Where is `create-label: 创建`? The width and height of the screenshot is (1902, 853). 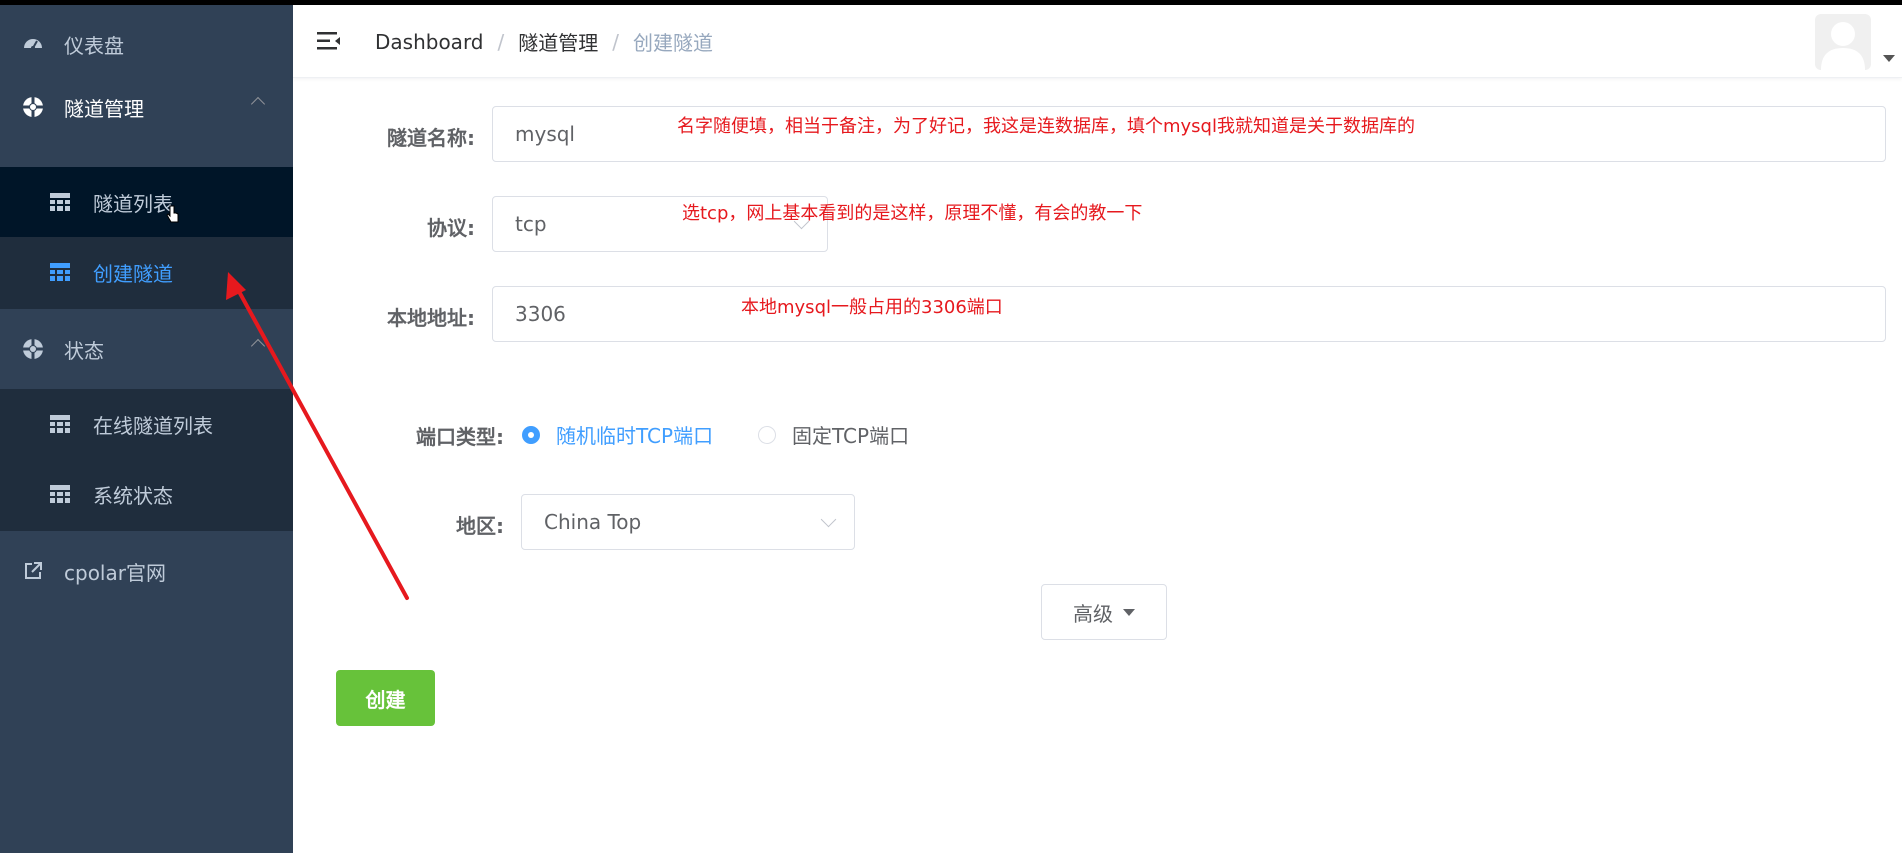
create-label: 创建 is located at coordinates (385, 699).